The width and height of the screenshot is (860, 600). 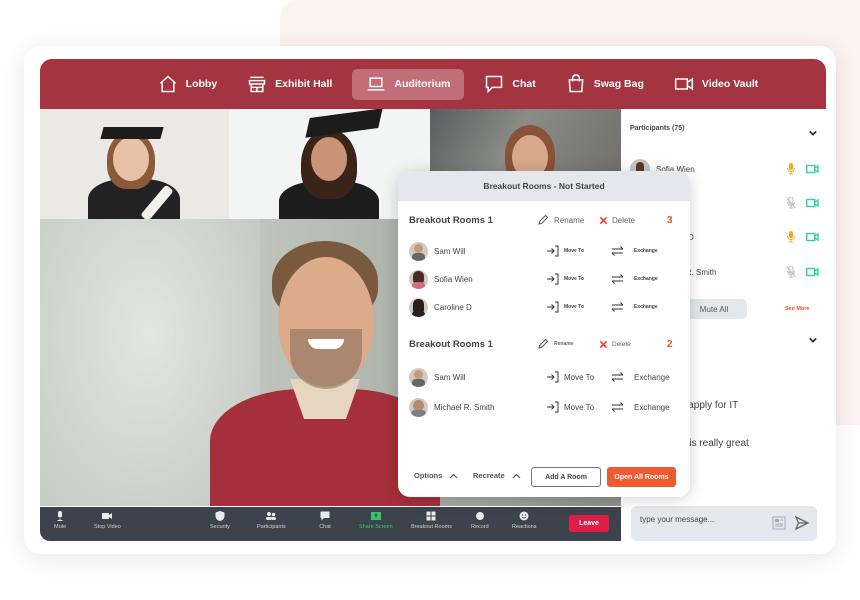 What do you see at coordinates (524, 527) in the screenshot?
I see `reactions-label: Reactions` at bounding box center [524, 527].